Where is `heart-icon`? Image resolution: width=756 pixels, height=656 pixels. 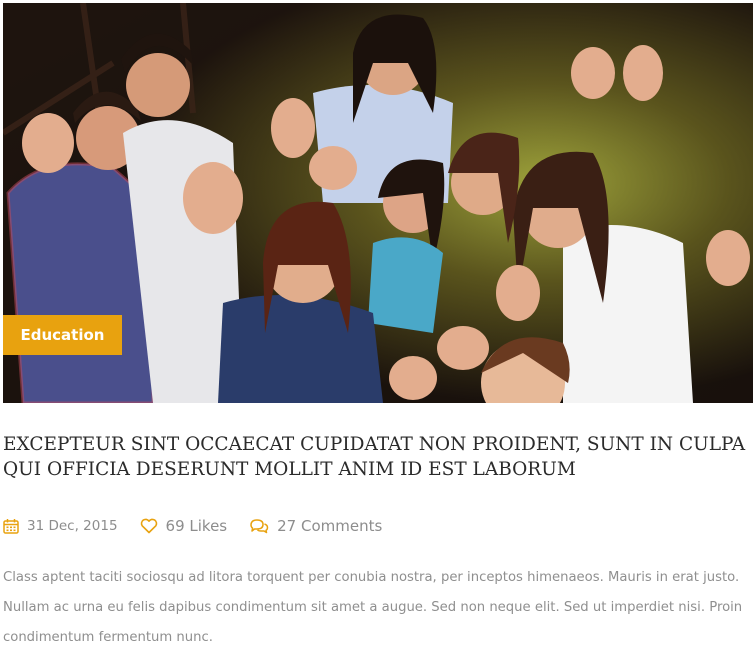 heart-icon is located at coordinates (148, 526).